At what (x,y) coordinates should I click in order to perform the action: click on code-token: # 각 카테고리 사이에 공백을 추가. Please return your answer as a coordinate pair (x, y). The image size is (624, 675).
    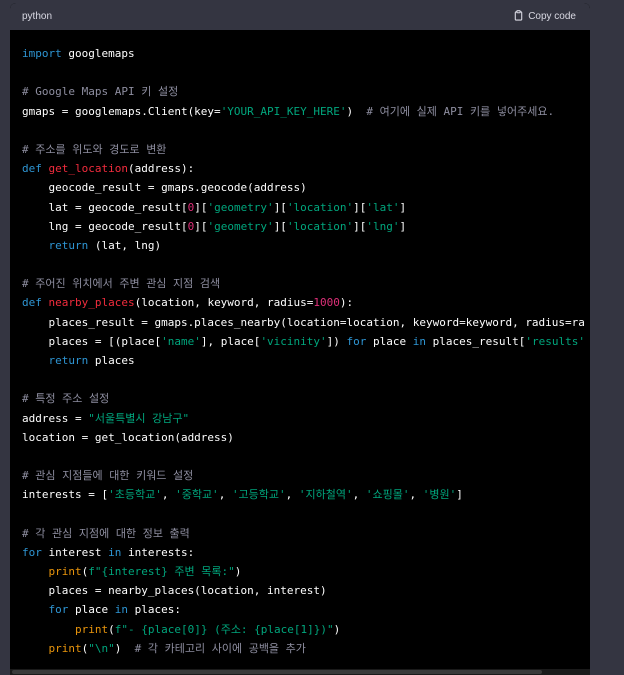
    Looking at the image, I should click on (220, 648).